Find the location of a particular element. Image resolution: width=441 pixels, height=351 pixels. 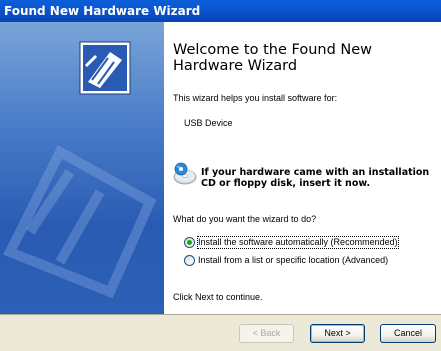

radio-dot is located at coordinates (189, 242).